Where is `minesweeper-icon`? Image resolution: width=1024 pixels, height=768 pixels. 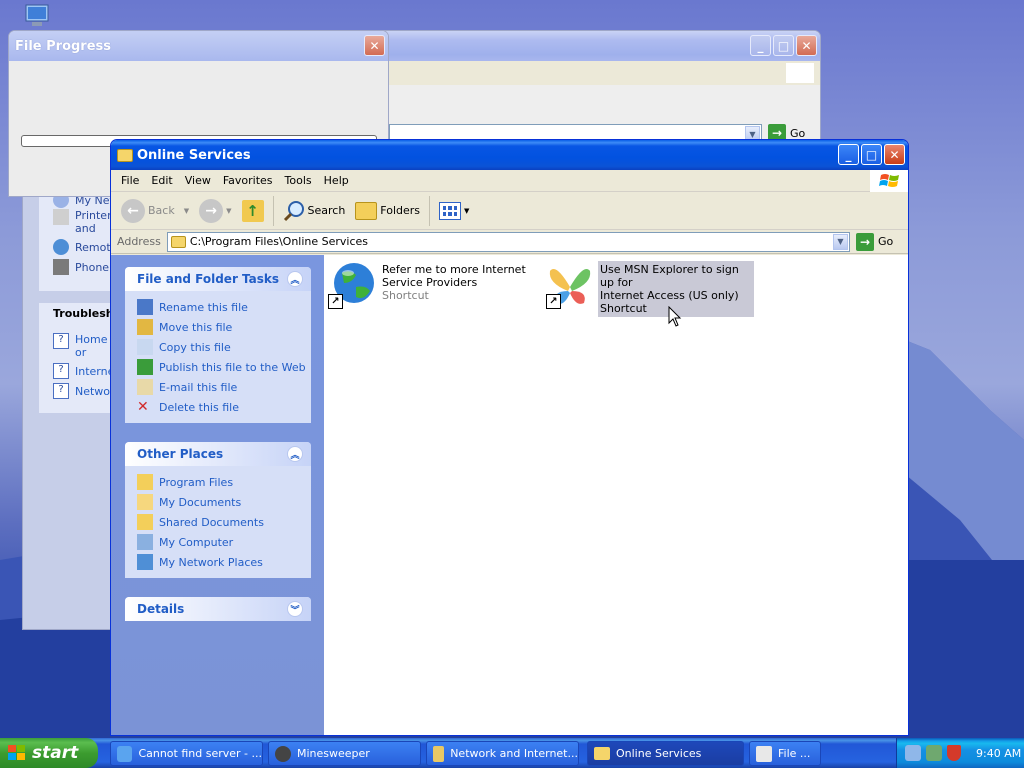
minesweeper-icon is located at coordinates (283, 753).